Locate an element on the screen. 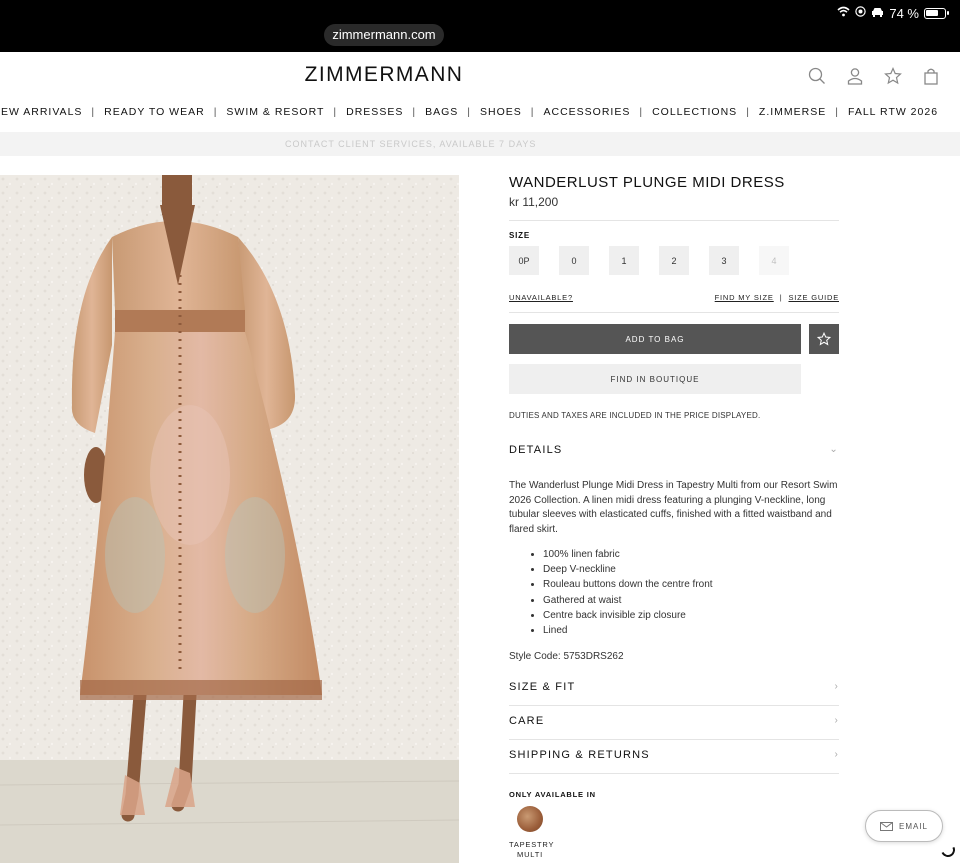 This screenshot has width=960, height=863. size-option: 4 is located at coordinates (774, 260).